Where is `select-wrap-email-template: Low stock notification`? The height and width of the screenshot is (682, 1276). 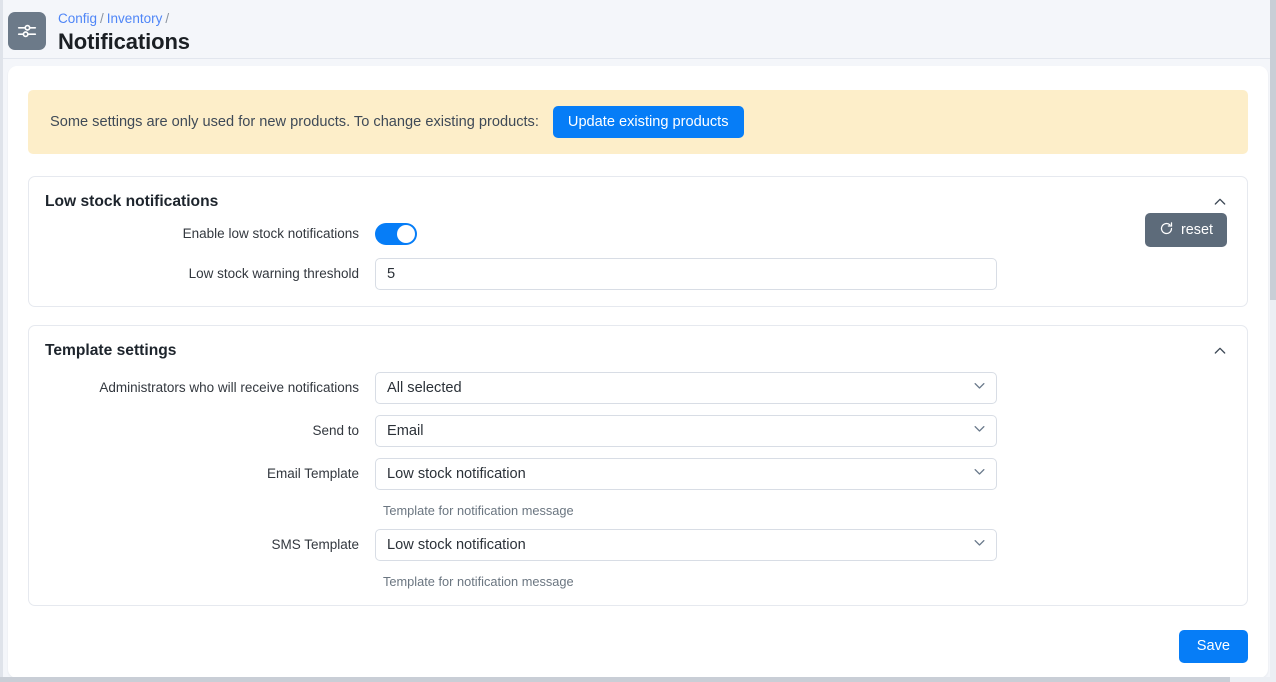
select-wrap-email-template: Low stock notification is located at coordinates (686, 474).